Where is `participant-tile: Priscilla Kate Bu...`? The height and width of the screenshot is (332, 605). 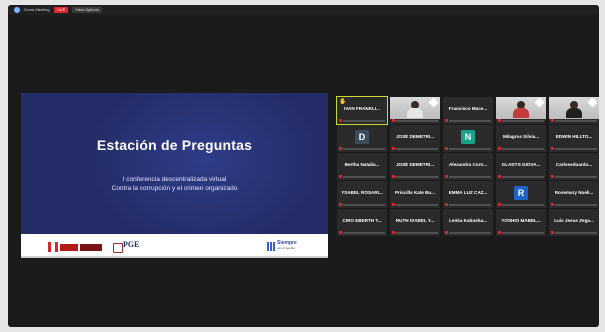
participant-tile: Priscilla Kate Bu... is located at coordinates (415, 194).